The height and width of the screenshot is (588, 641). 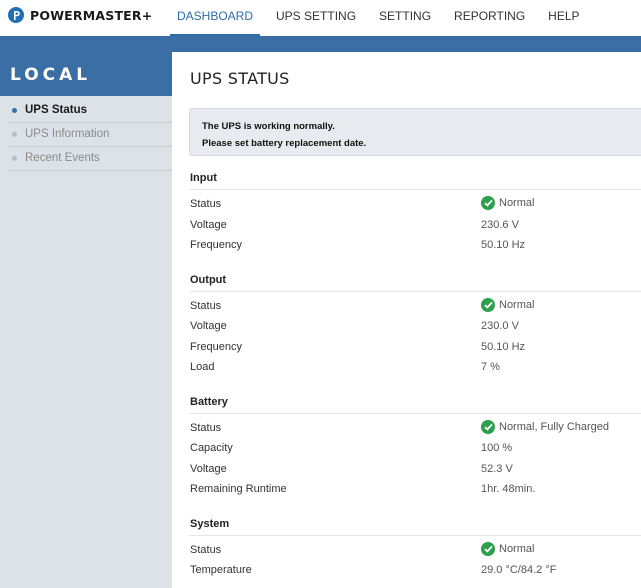 I want to click on nav-help: HELP, so click(x=563, y=18).